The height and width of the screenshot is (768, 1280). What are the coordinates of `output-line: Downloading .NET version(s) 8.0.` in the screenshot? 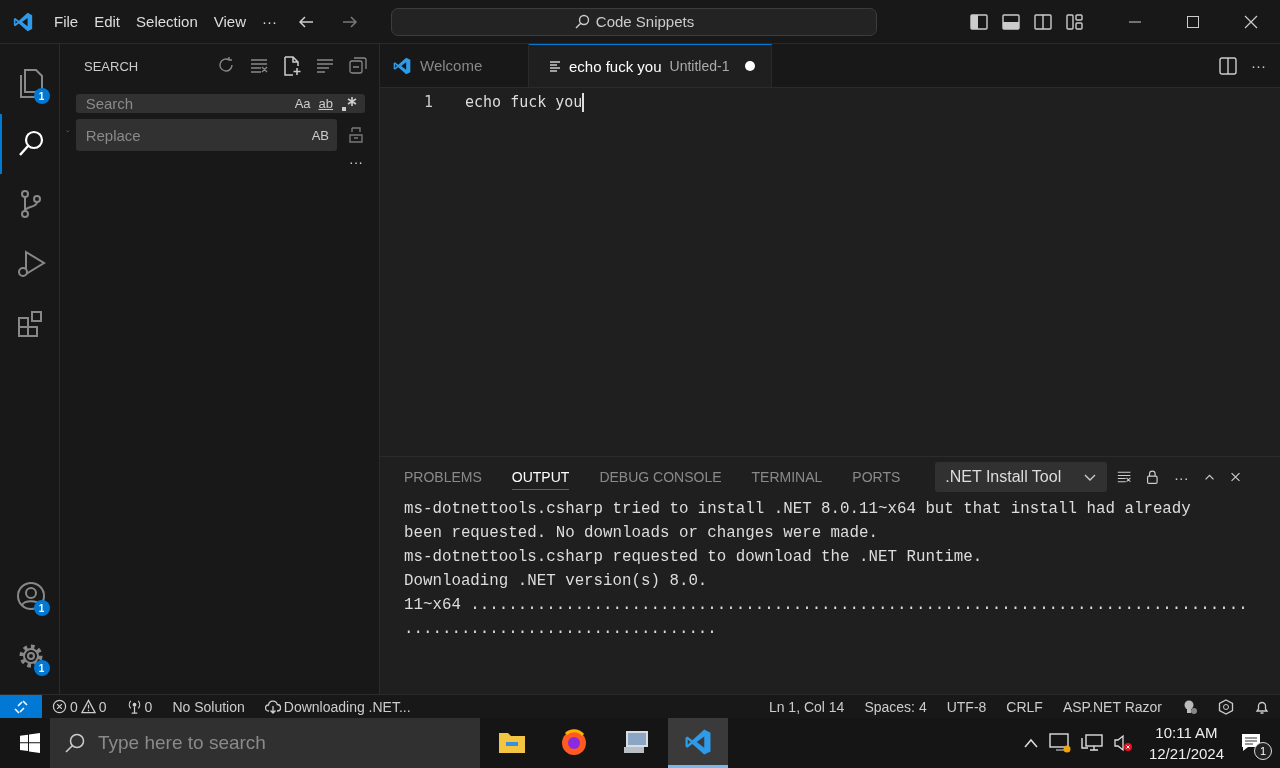 It's located at (556, 581).